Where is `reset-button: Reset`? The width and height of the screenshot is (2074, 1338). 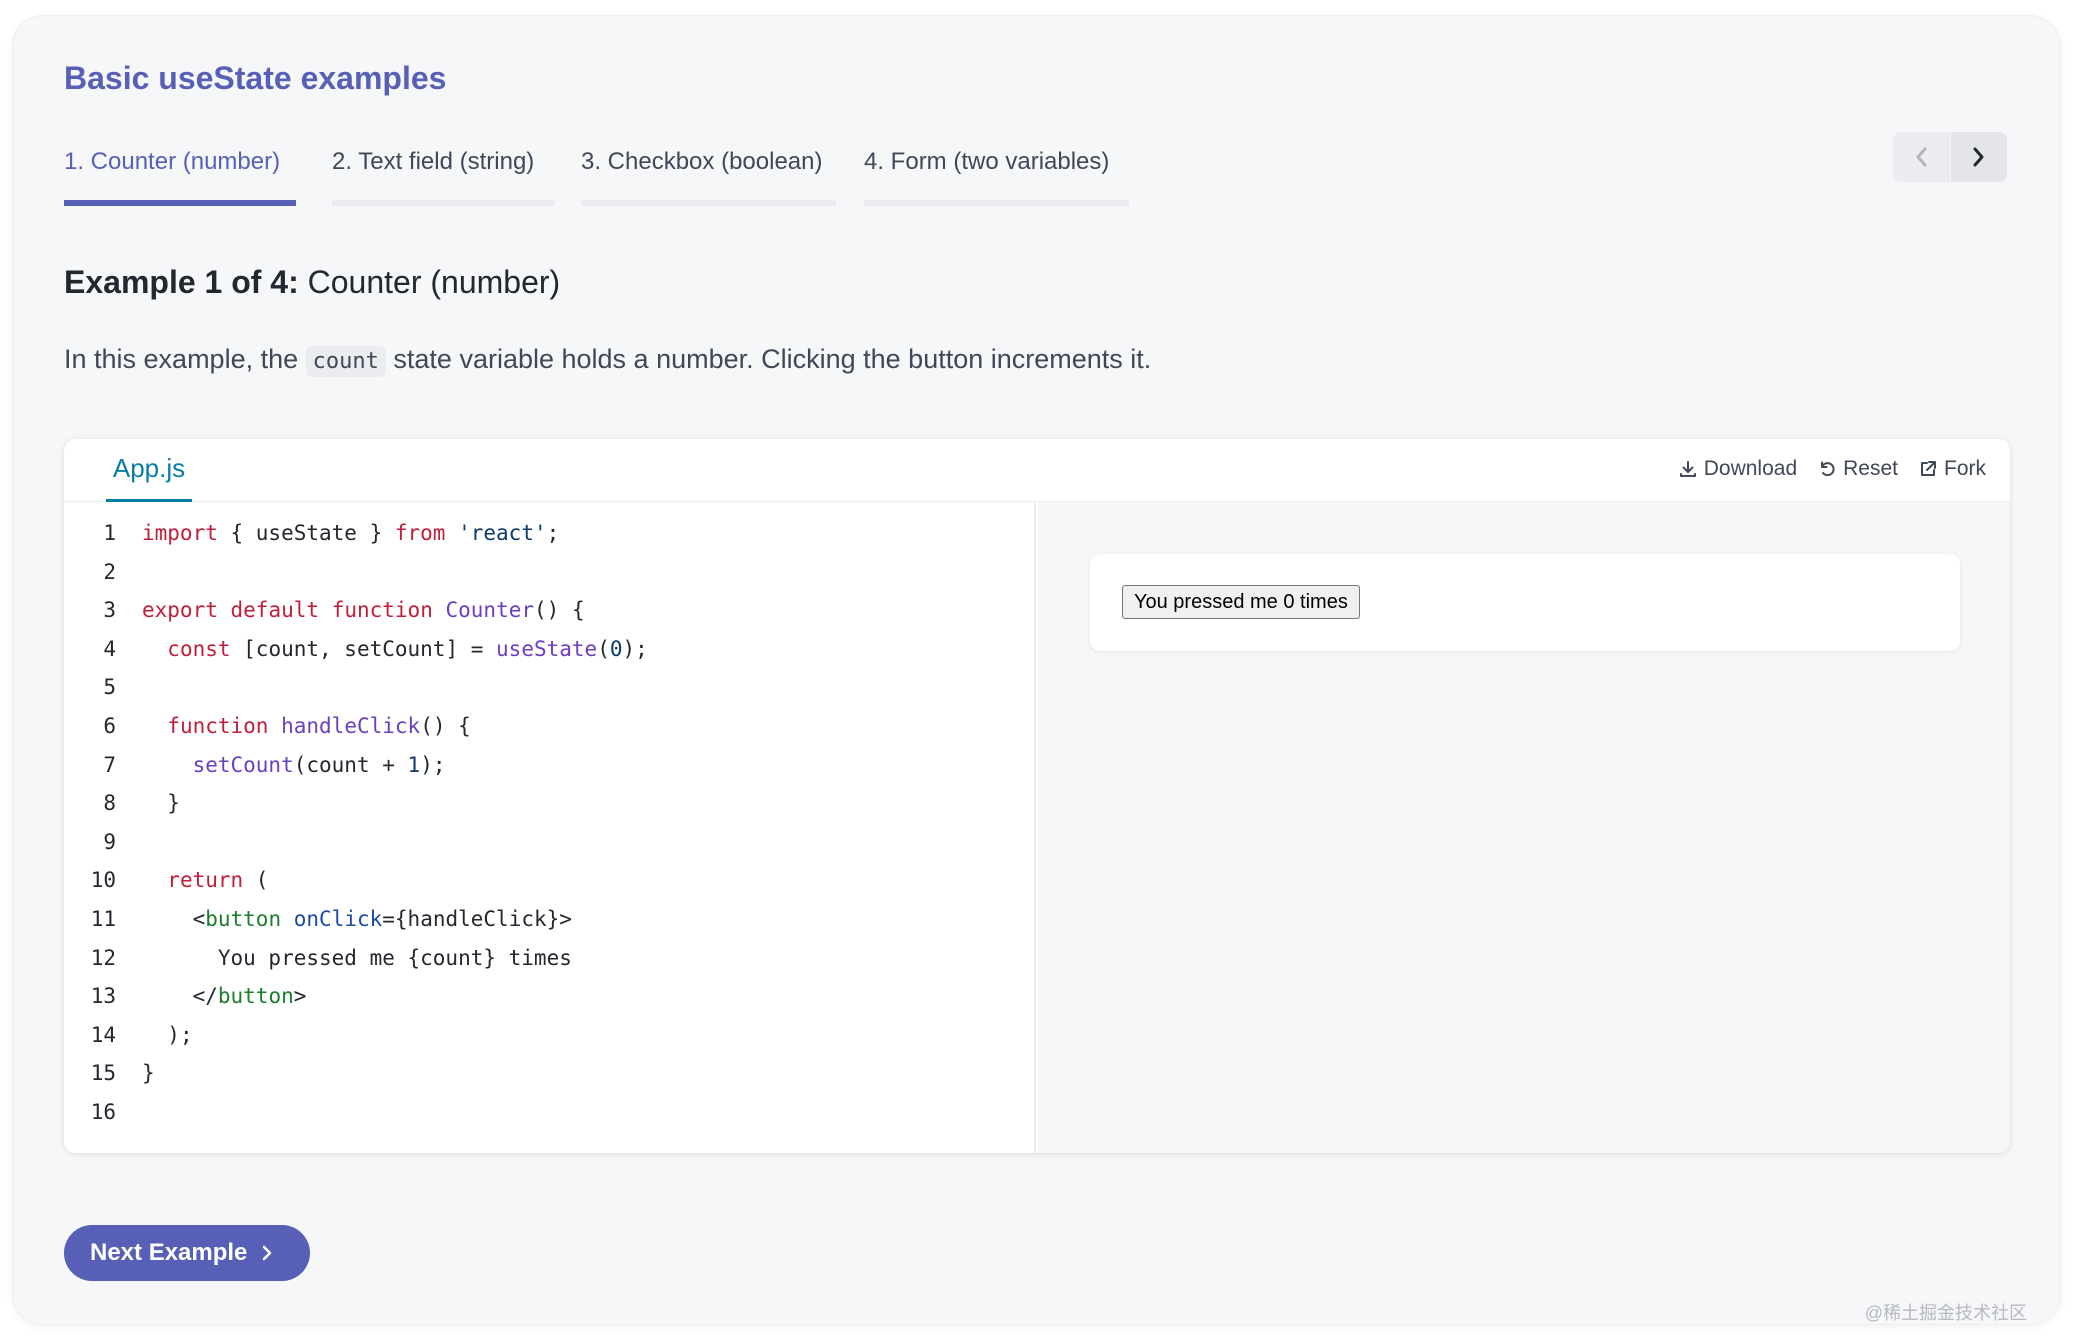 reset-button: Reset is located at coordinates (1857, 469).